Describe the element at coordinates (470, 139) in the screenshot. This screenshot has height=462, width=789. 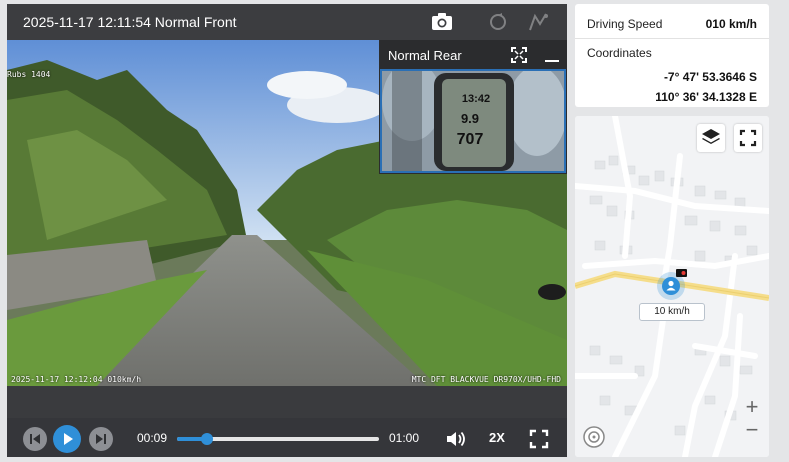
I see `rear-gauge-distance: 707` at that location.